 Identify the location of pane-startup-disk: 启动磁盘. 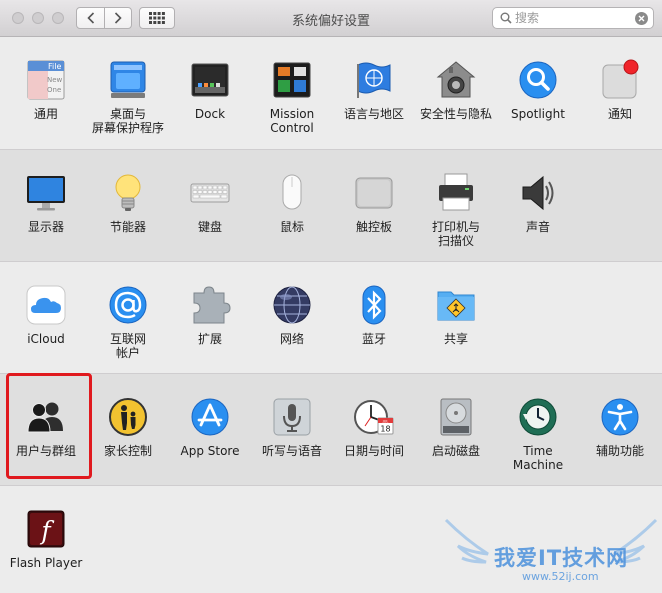
(456, 427).